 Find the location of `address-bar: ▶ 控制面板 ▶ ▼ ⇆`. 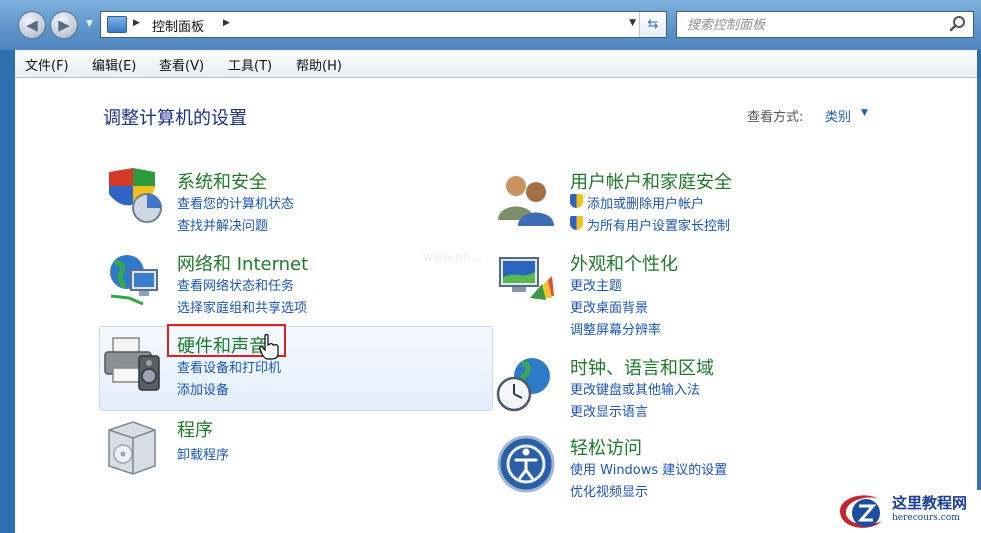

address-bar: ▶ 控制面板 ▶ ▼ ⇆ is located at coordinates (383, 24).